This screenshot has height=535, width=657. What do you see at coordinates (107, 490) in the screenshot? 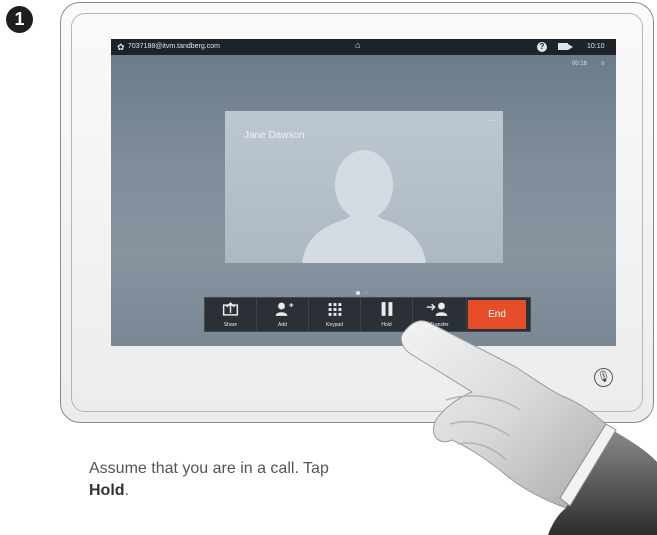
I see `caption-bold-action: Hold` at bounding box center [107, 490].